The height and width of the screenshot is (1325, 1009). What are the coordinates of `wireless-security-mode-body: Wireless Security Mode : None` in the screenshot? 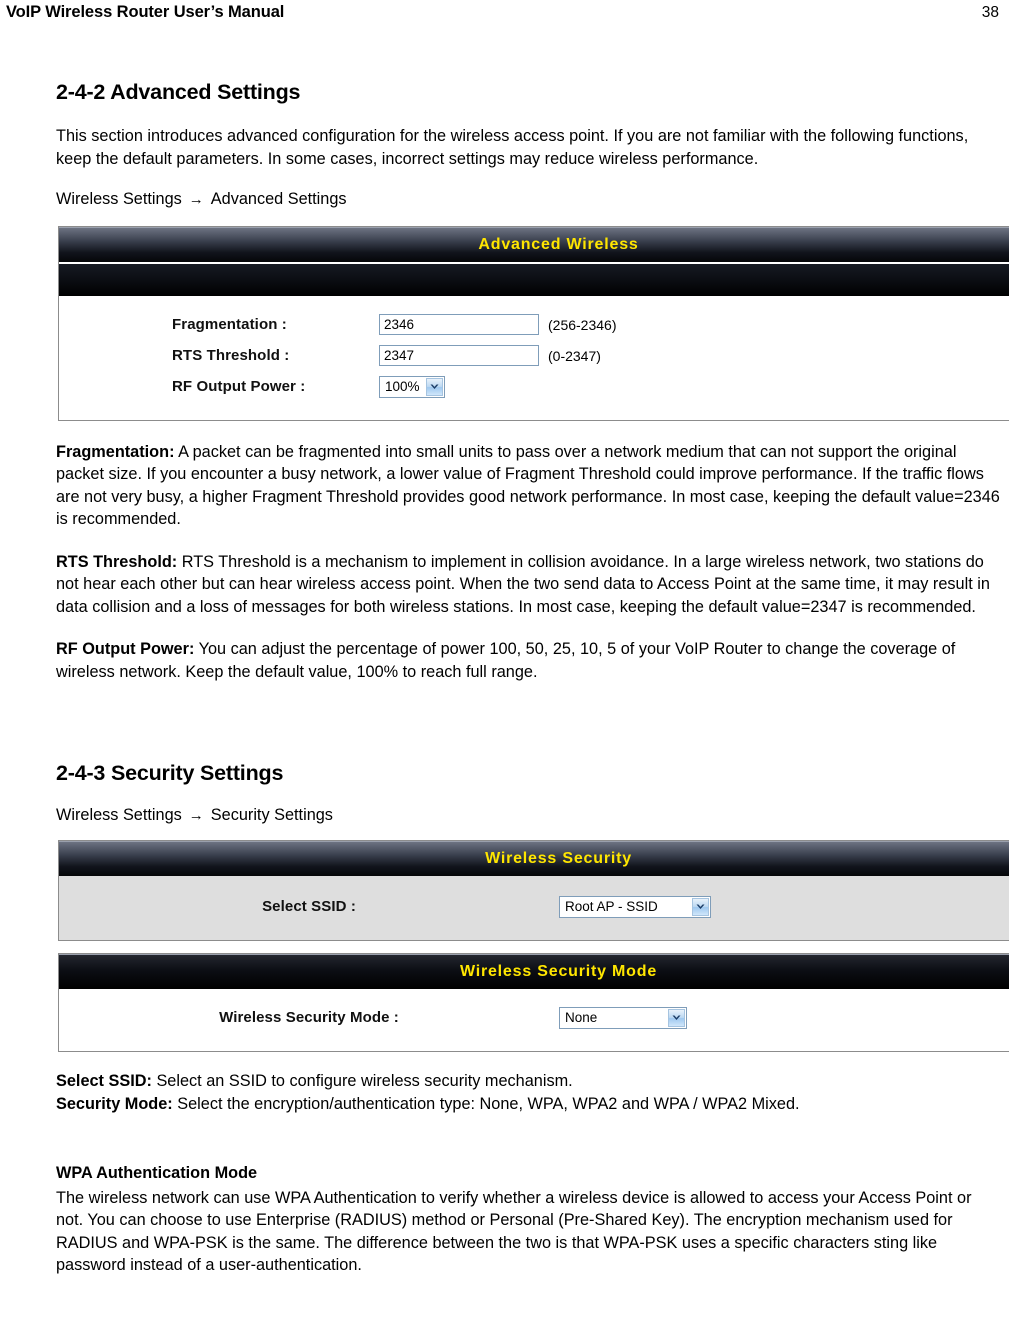 It's located at (534, 1019).